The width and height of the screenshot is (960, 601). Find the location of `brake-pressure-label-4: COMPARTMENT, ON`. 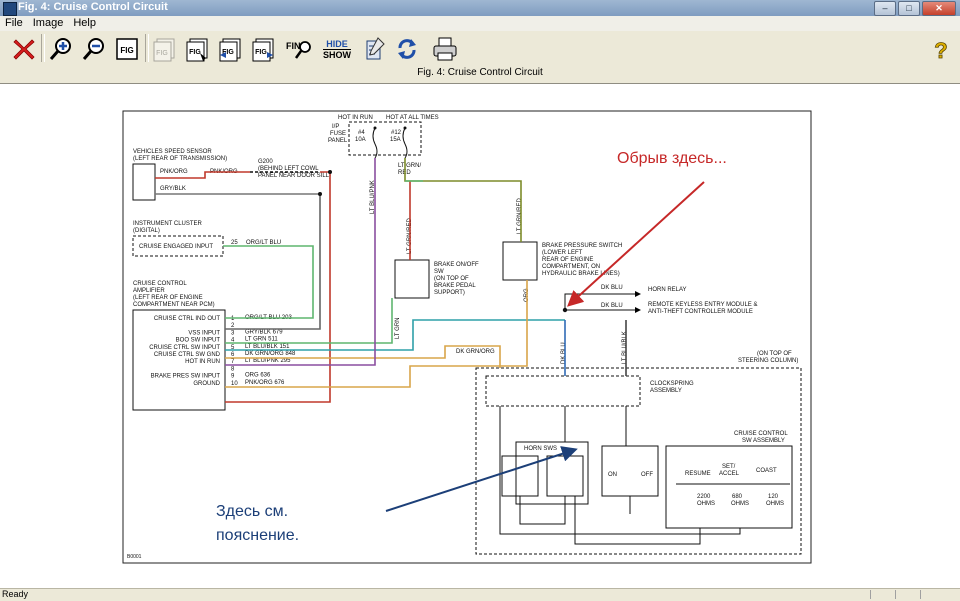

brake-pressure-label-4: COMPARTMENT, ON is located at coordinates (571, 267).